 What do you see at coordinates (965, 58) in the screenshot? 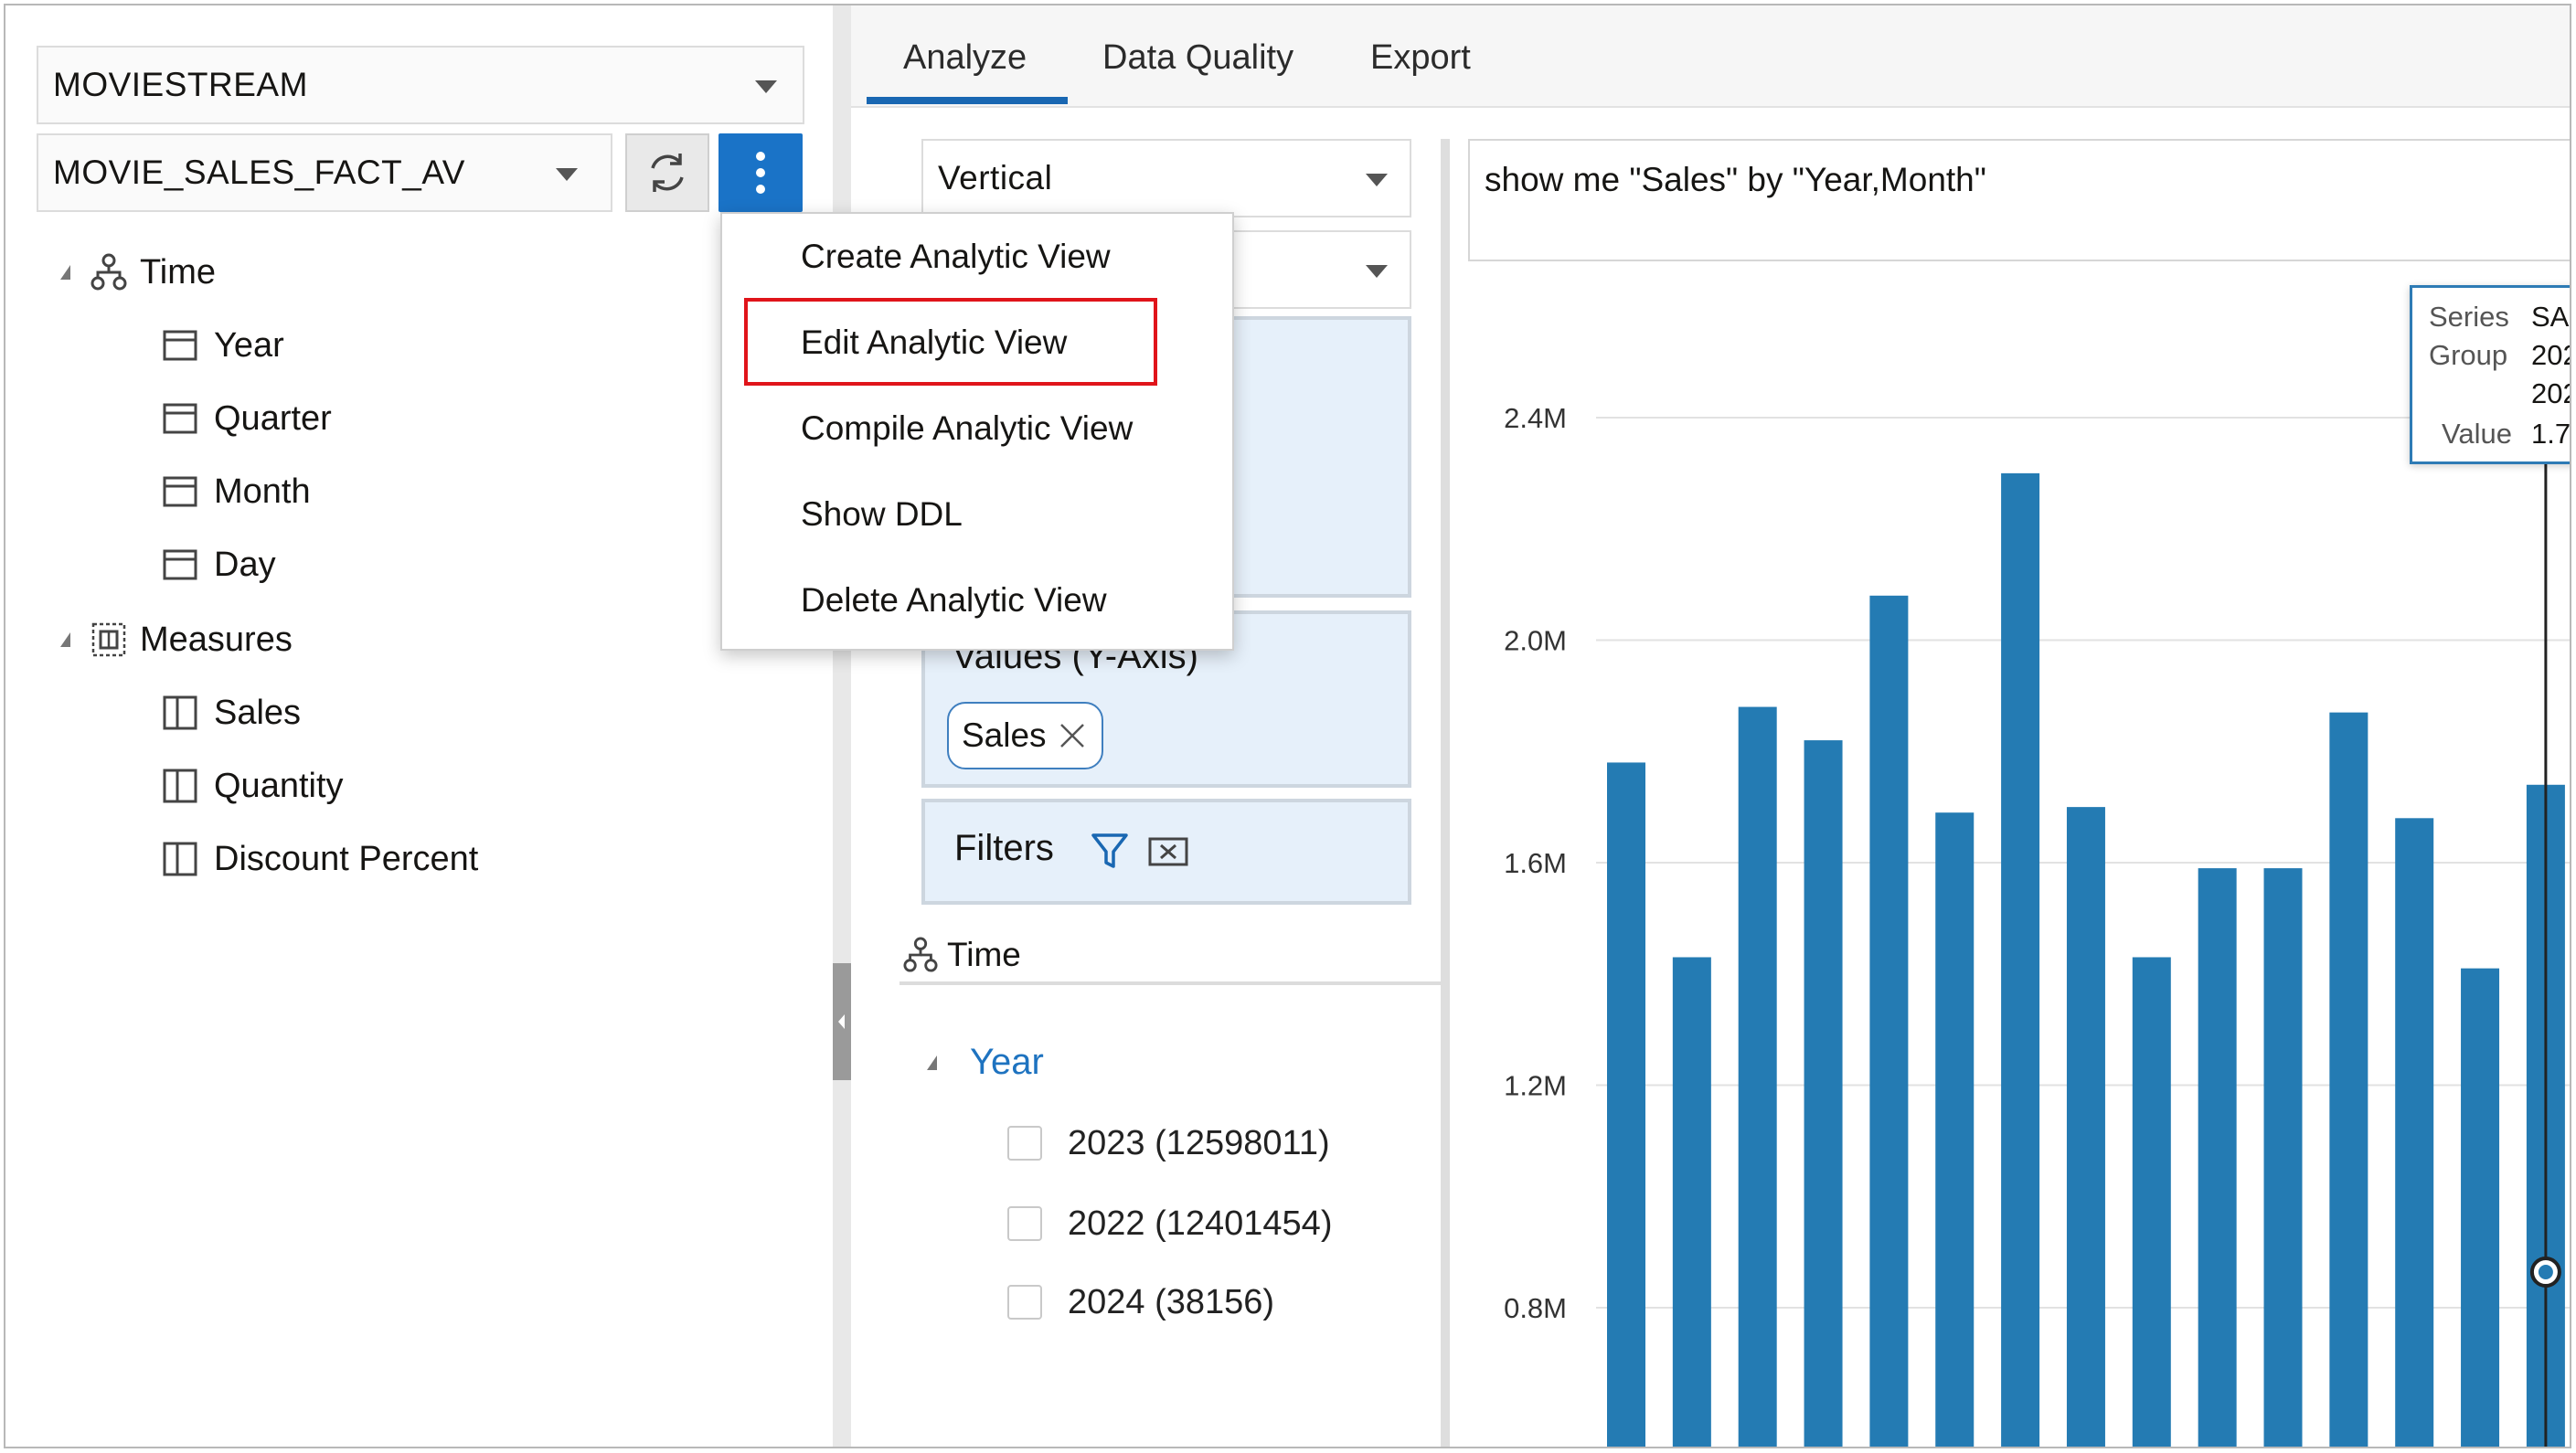
I see `tab-analyze: Analyze` at bounding box center [965, 58].